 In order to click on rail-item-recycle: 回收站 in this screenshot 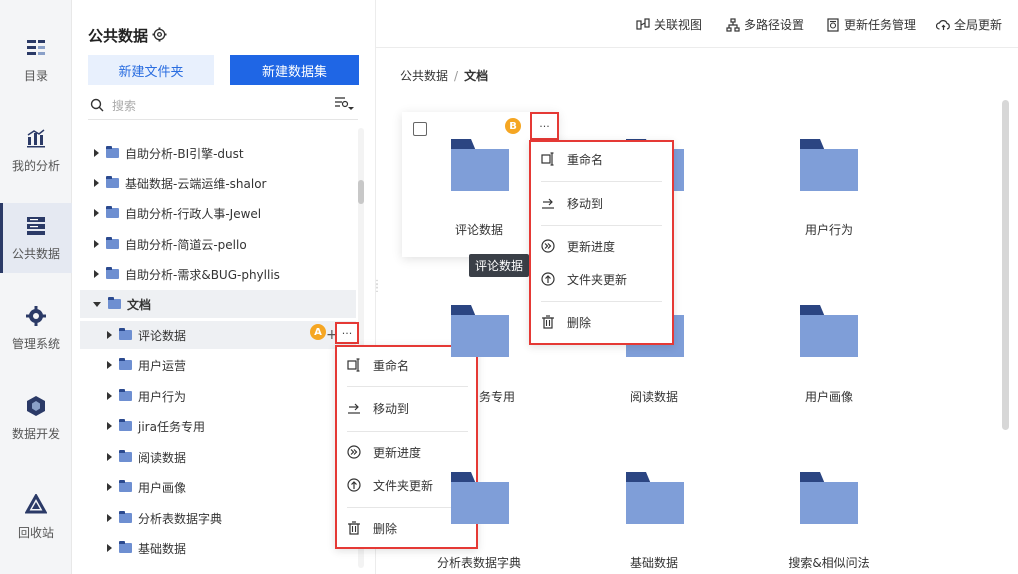, I will do `click(36, 517)`.